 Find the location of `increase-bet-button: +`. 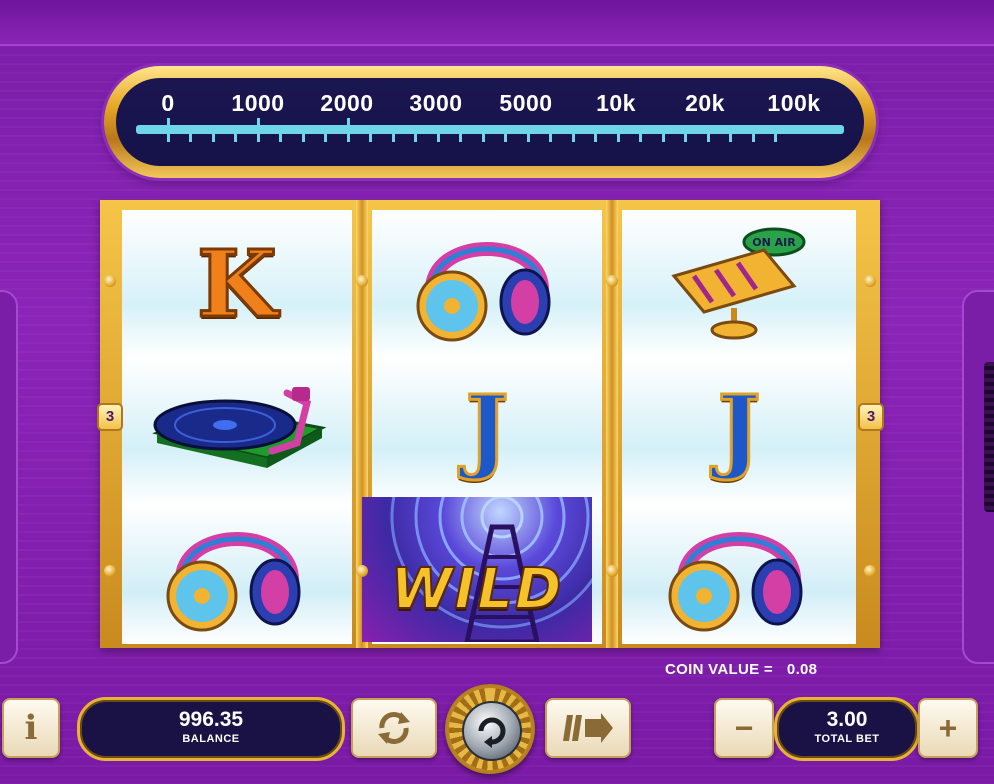

increase-bet-button: + is located at coordinates (948, 728).